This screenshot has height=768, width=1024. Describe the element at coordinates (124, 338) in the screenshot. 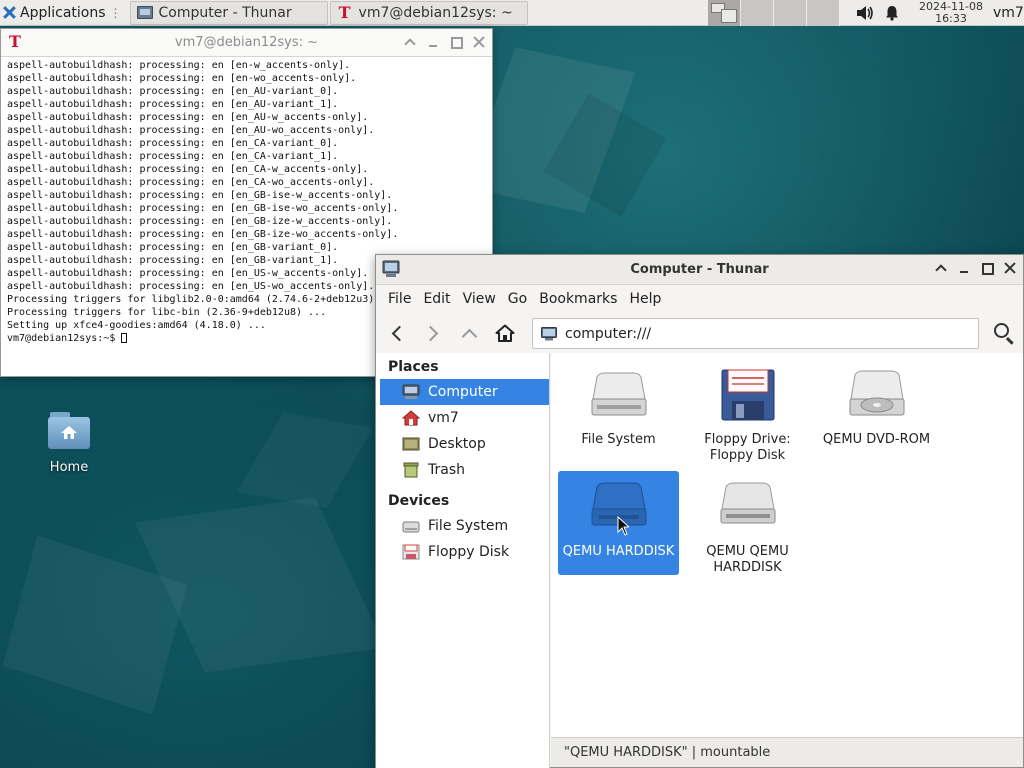

I see `terminal-cursor` at that location.